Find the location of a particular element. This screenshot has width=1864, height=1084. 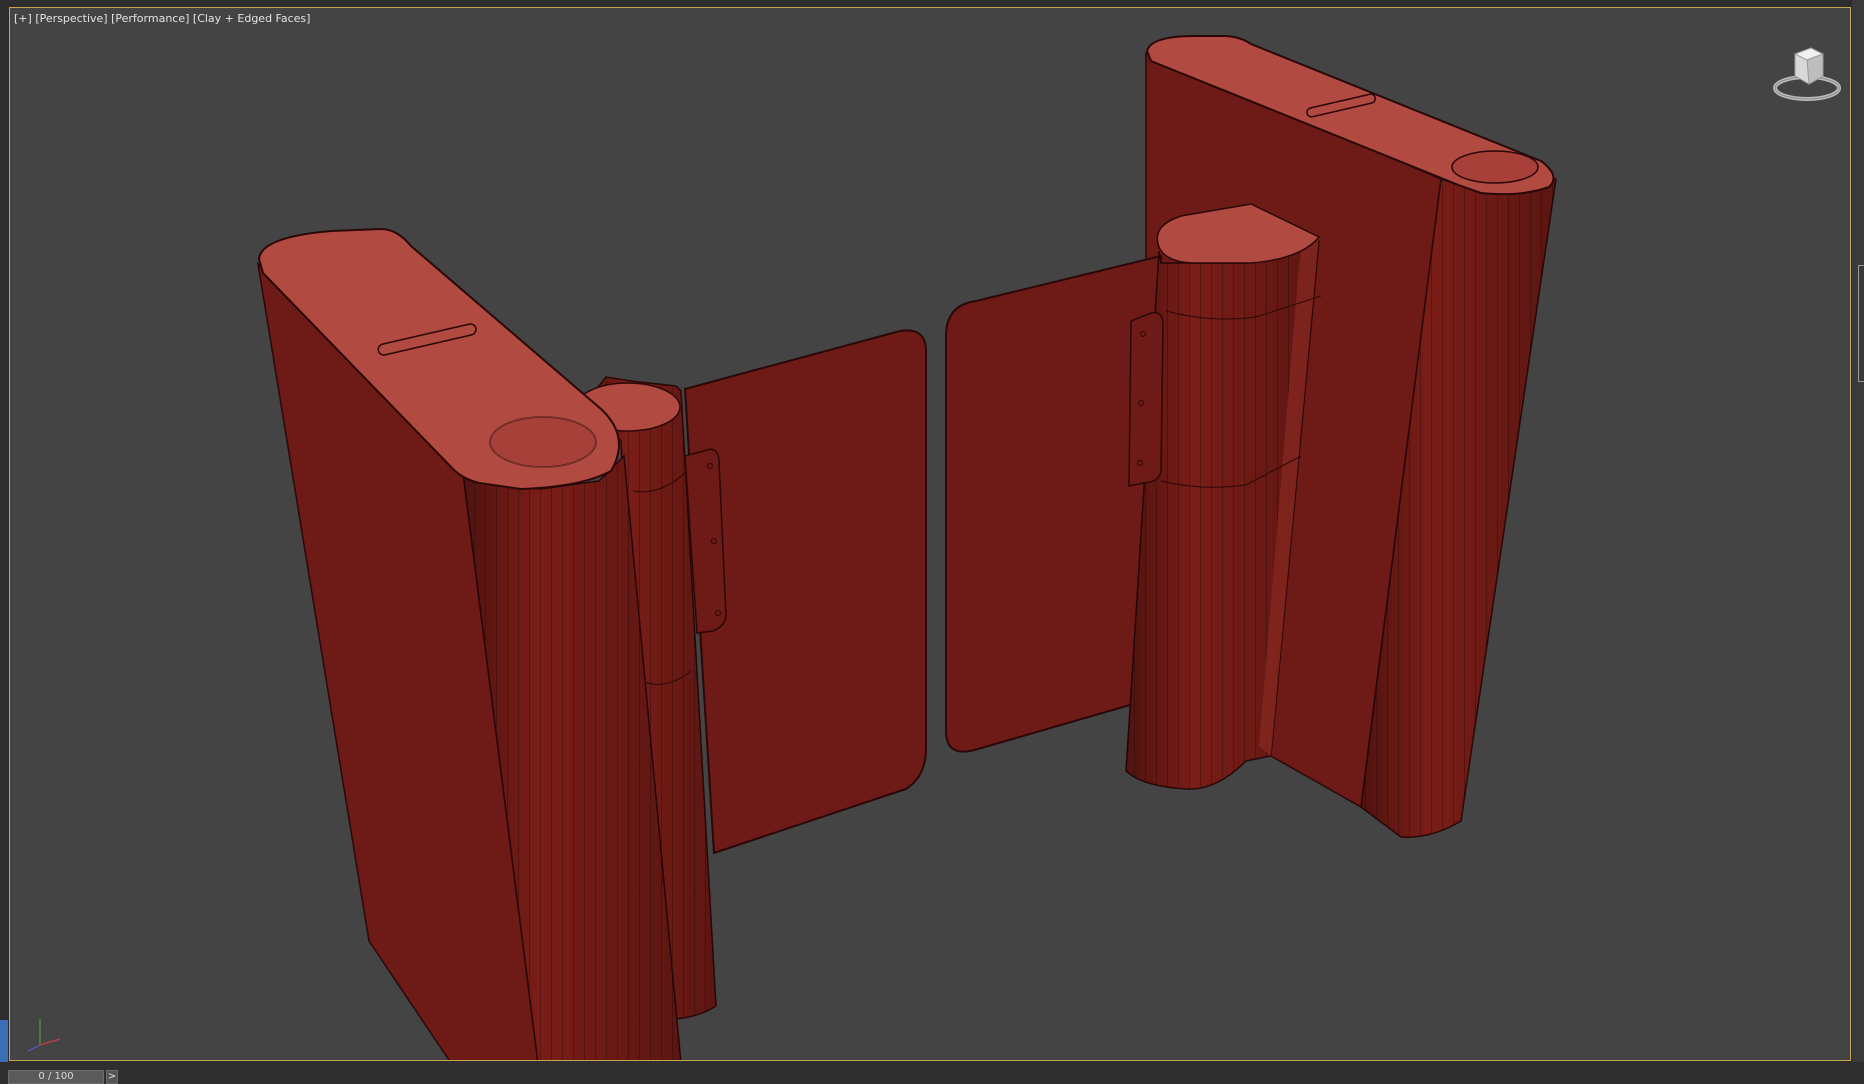

viewport-performance-menu: [Performance] is located at coordinates (150, 18).